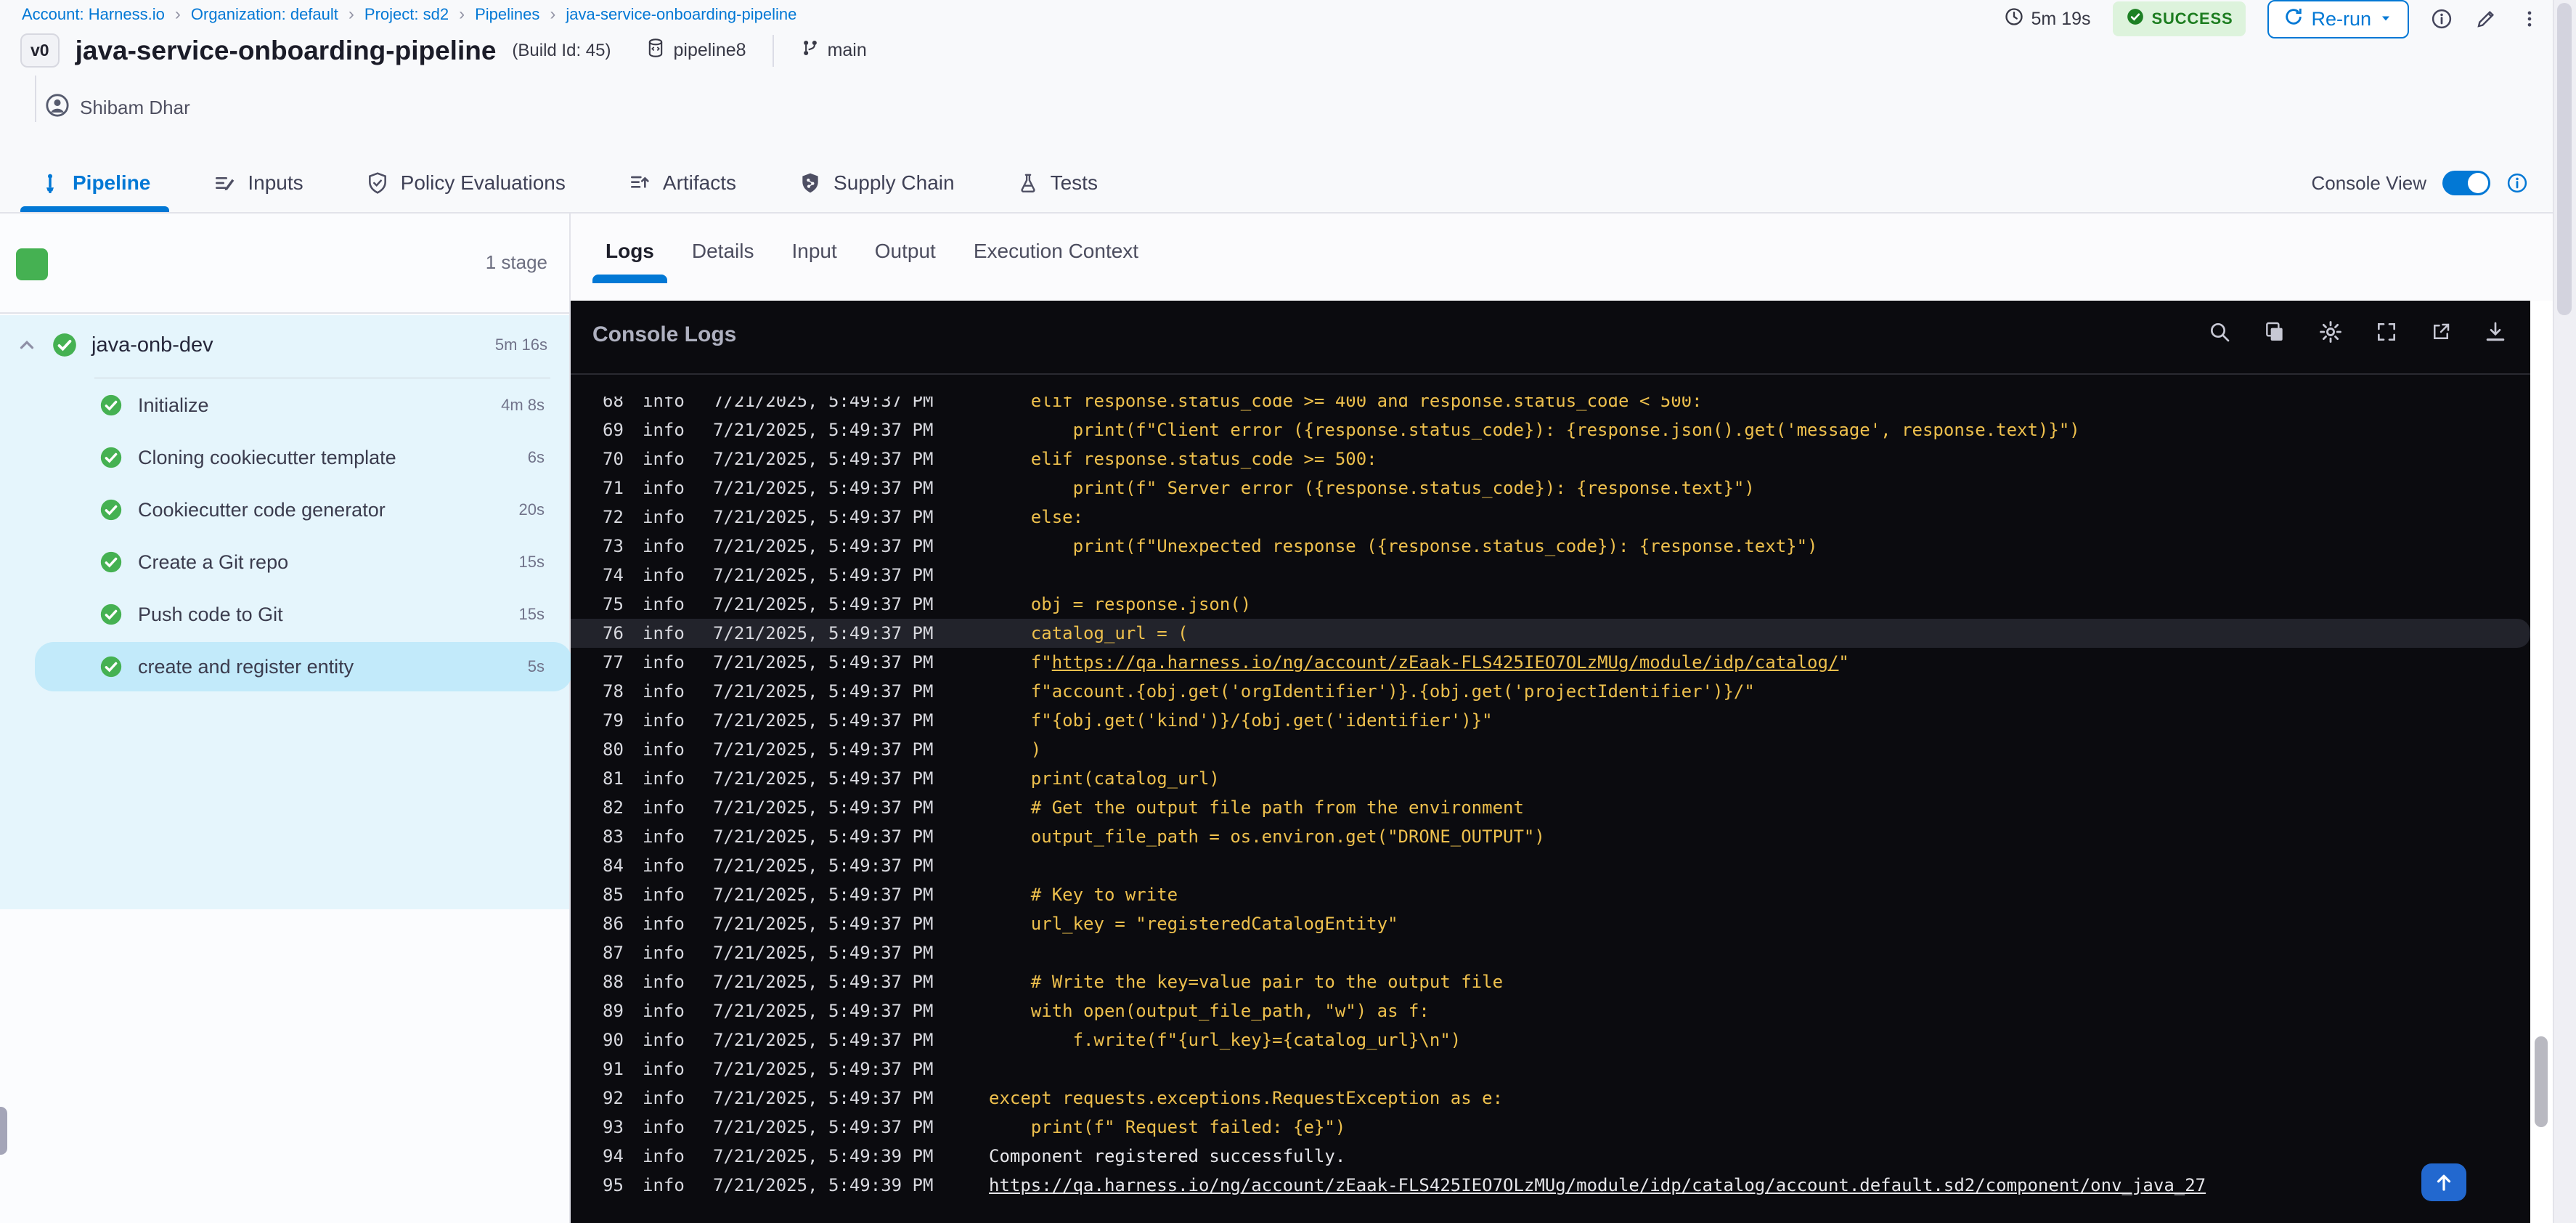 The height and width of the screenshot is (1223, 2576). What do you see at coordinates (2529, 19) in the screenshot?
I see `kebab-menu-icon` at bounding box center [2529, 19].